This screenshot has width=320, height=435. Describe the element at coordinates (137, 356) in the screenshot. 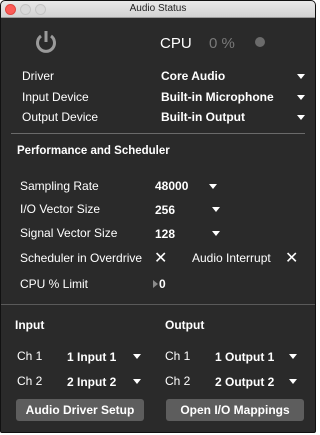

I see `input-ch1-dropdown-icon` at that location.